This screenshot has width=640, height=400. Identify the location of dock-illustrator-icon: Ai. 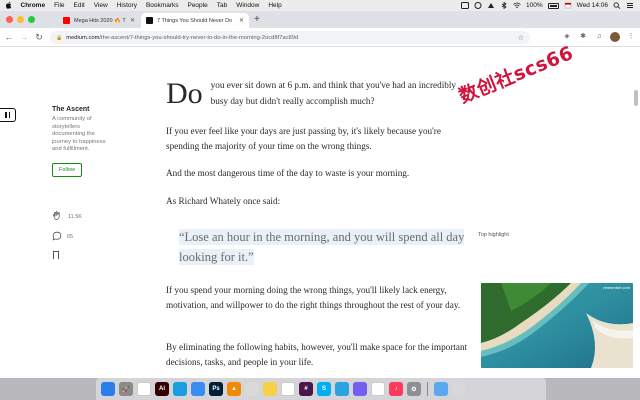
(162, 389).